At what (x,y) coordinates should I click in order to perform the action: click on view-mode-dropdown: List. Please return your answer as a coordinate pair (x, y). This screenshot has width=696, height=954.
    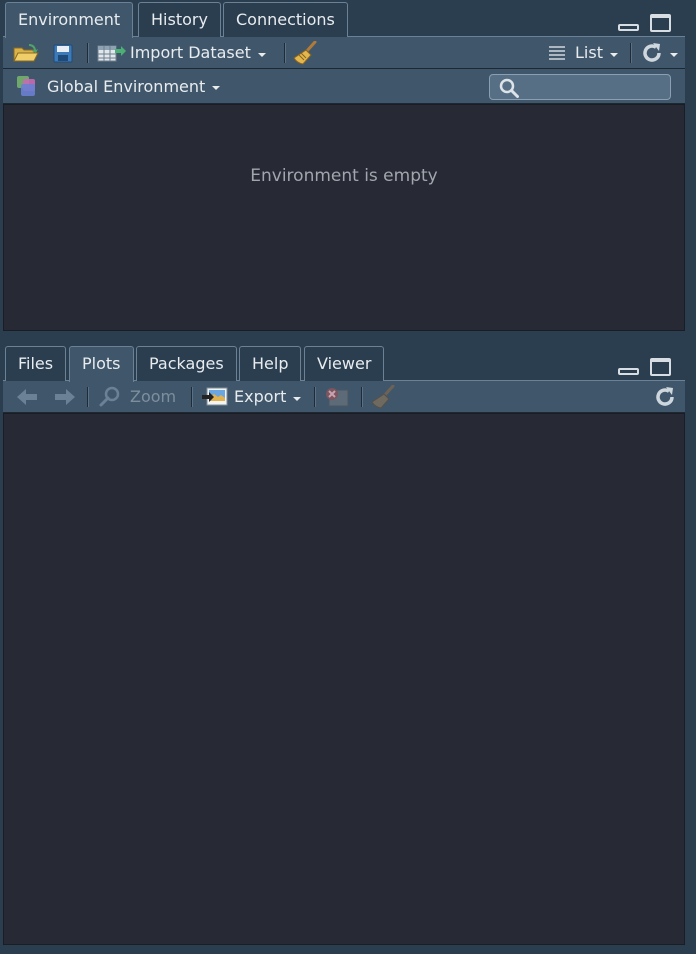
    Looking at the image, I should click on (583, 52).